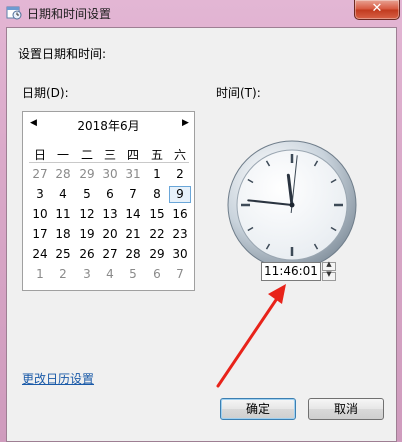  I want to click on calendar-day: 24, so click(40, 254).